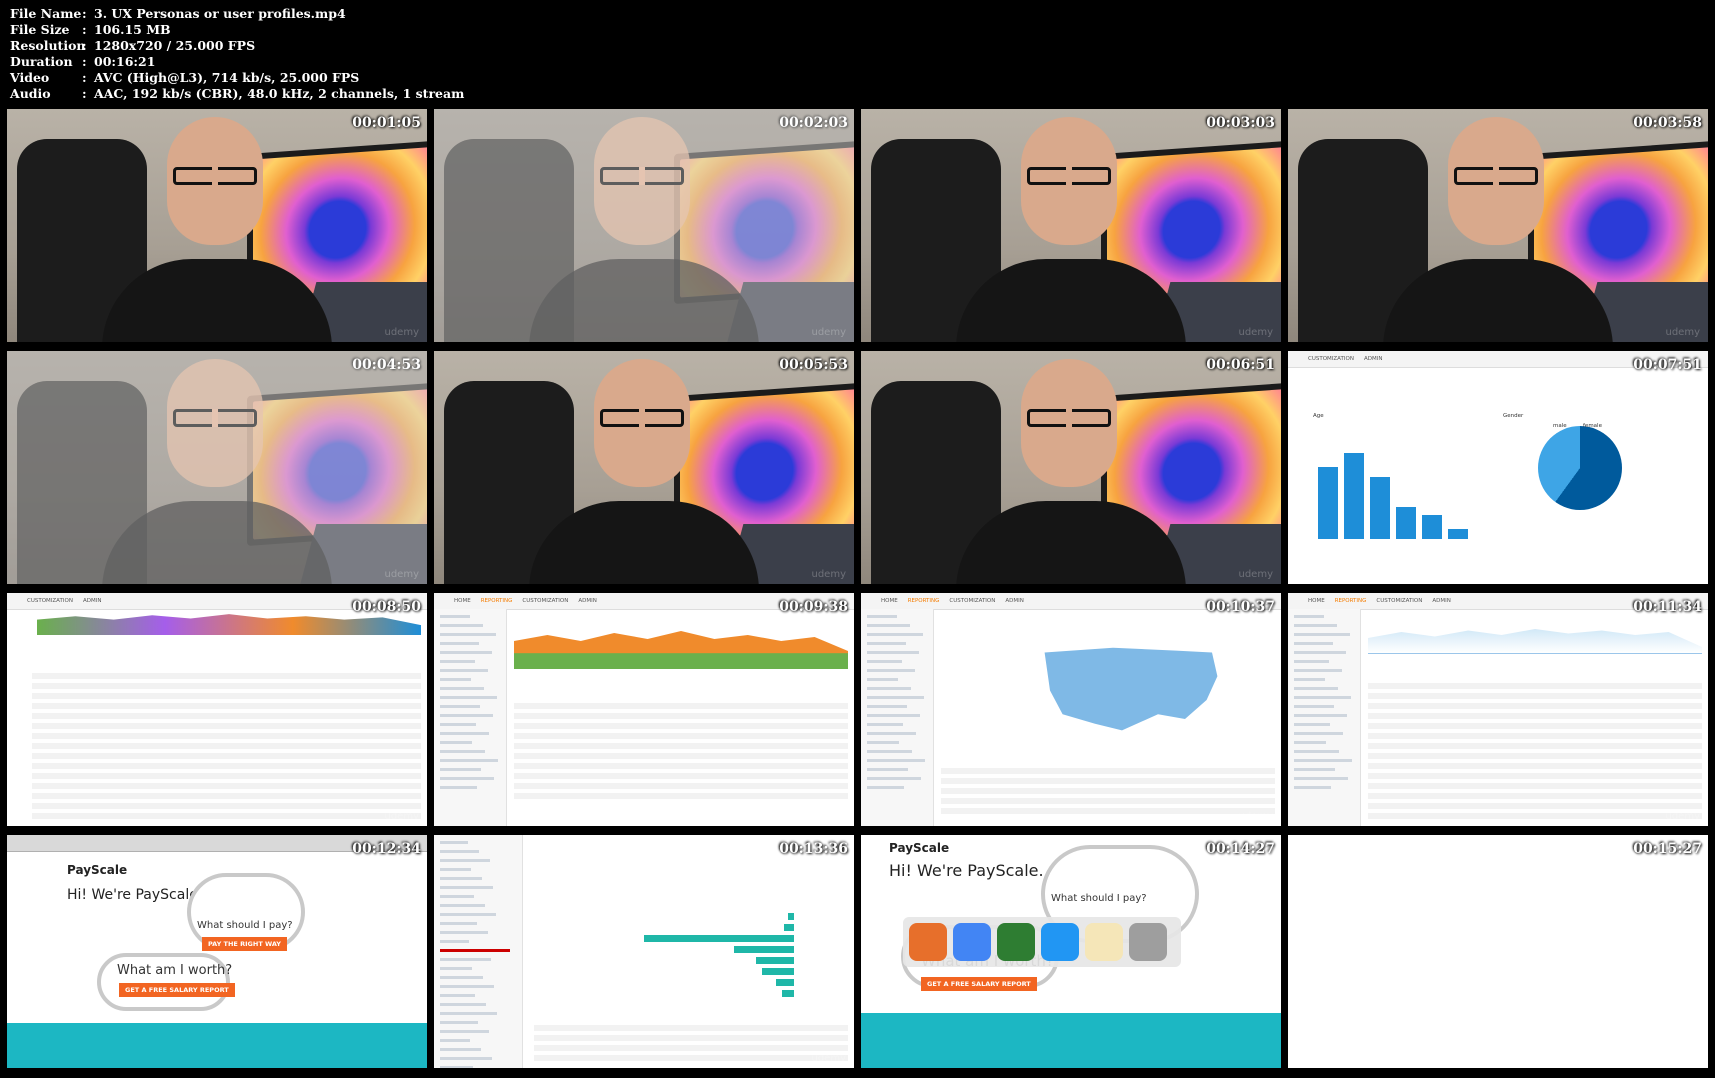 This screenshot has width=1715, height=1078. What do you see at coordinates (1580, 468) in the screenshot?
I see `gender-pie-chart` at bounding box center [1580, 468].